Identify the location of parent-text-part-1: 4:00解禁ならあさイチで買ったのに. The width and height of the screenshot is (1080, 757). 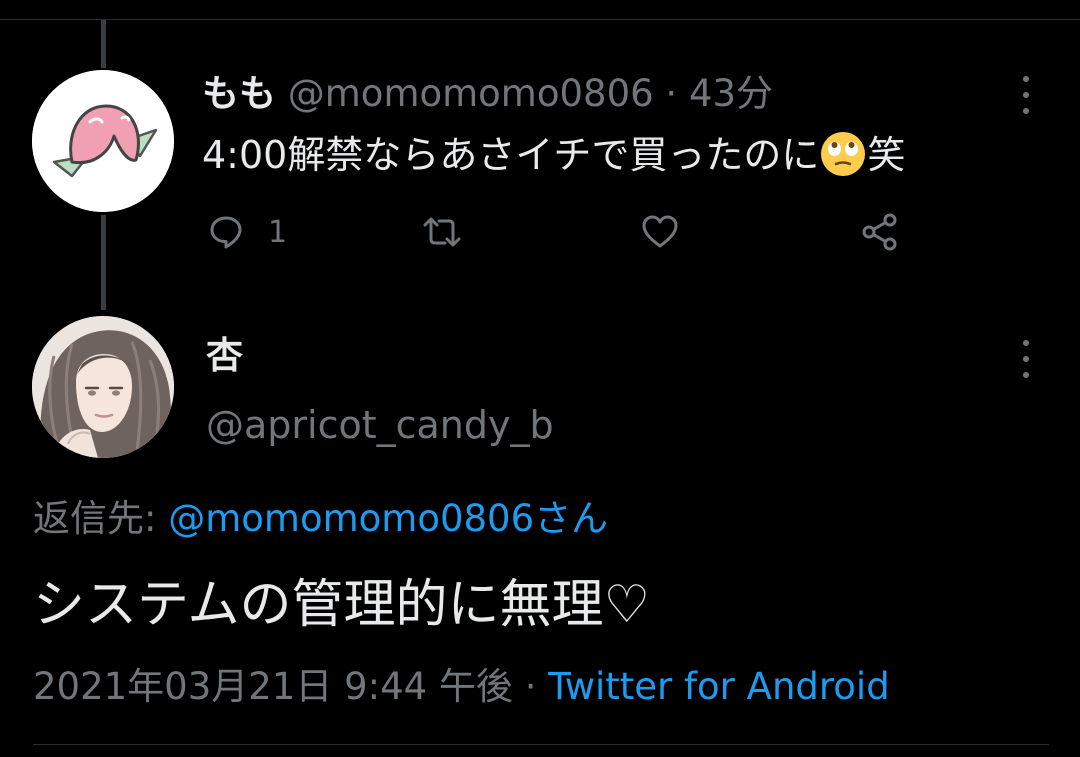
(511, 155).